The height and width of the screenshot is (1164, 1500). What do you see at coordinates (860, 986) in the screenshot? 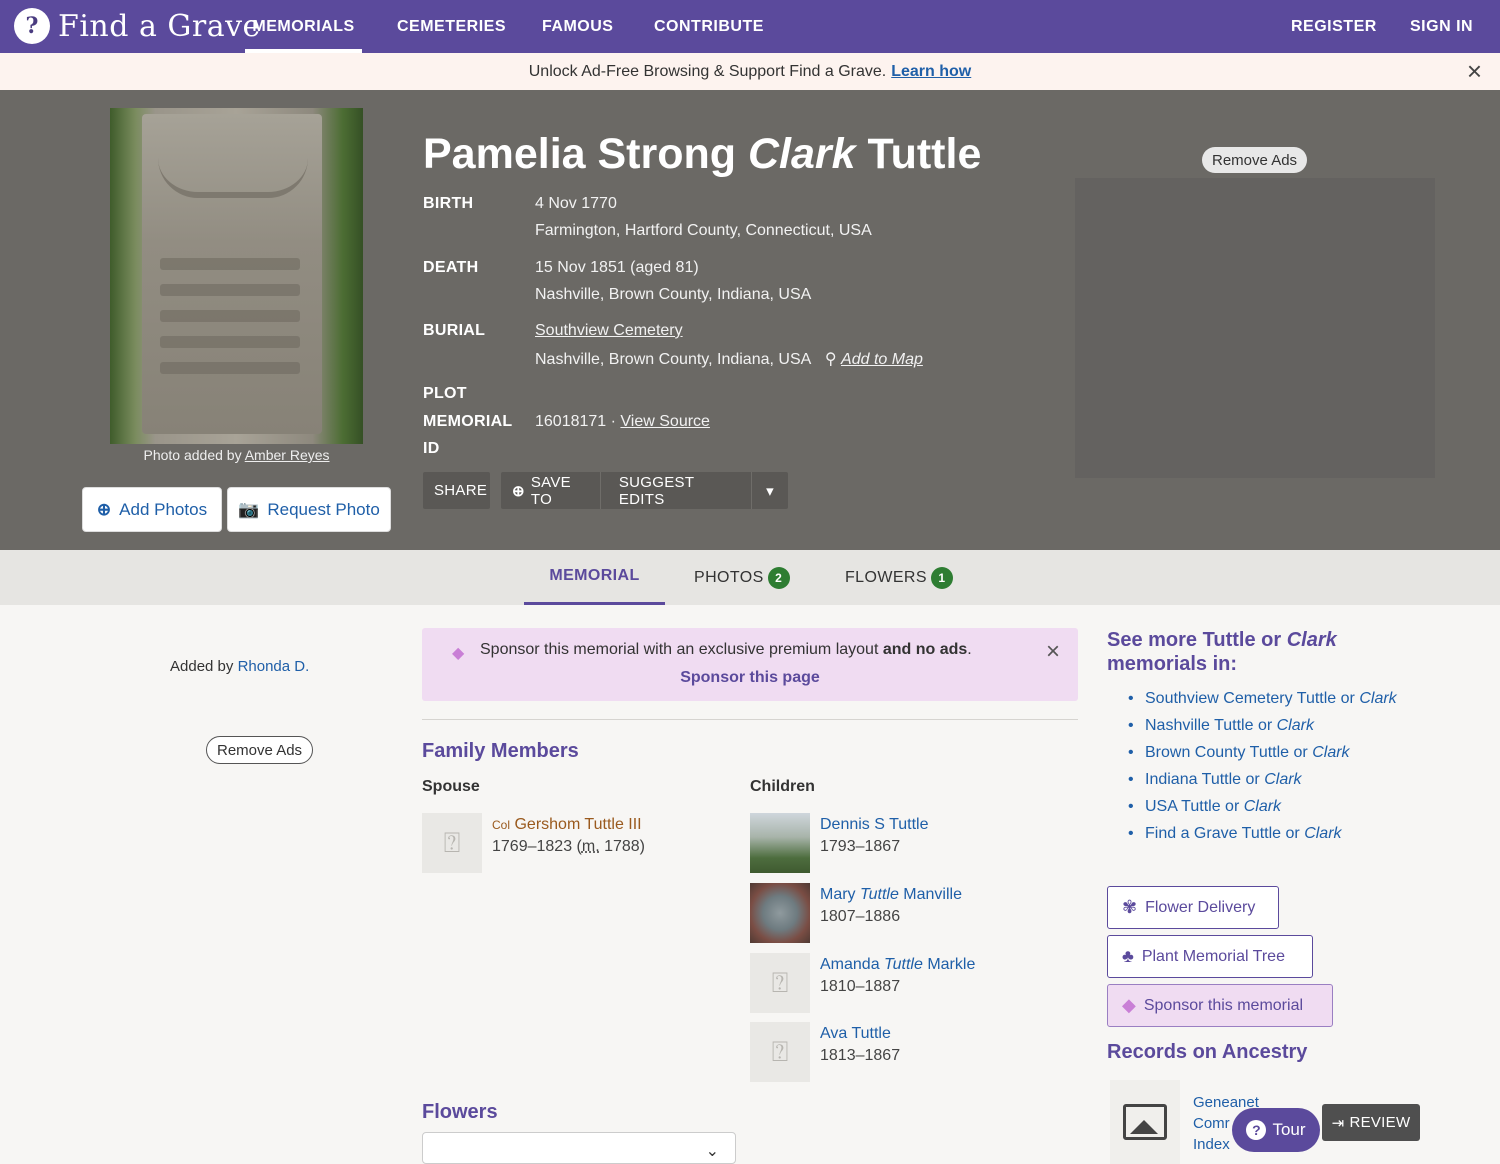
I see `child-dates: 1810–1887` at bounding box center [860, 986].